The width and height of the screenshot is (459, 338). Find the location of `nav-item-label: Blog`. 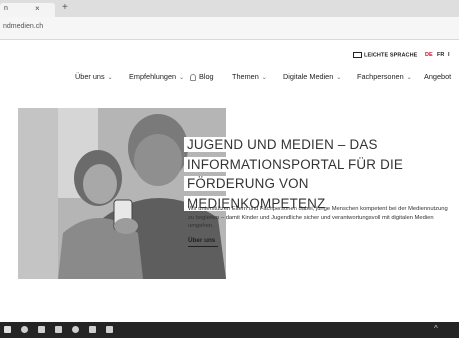

nav-item-label: Blog is located at coordinates (206, 76).